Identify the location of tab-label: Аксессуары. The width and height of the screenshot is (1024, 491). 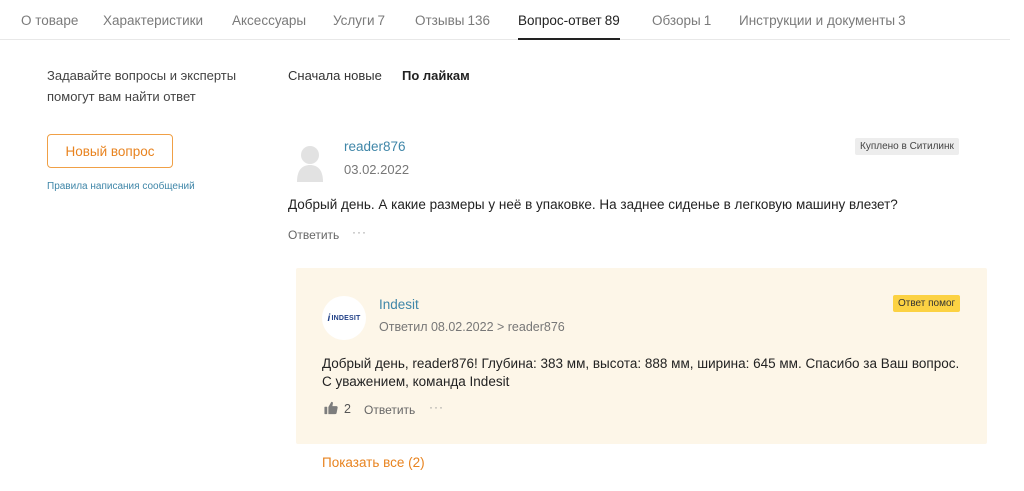
(269, 20).